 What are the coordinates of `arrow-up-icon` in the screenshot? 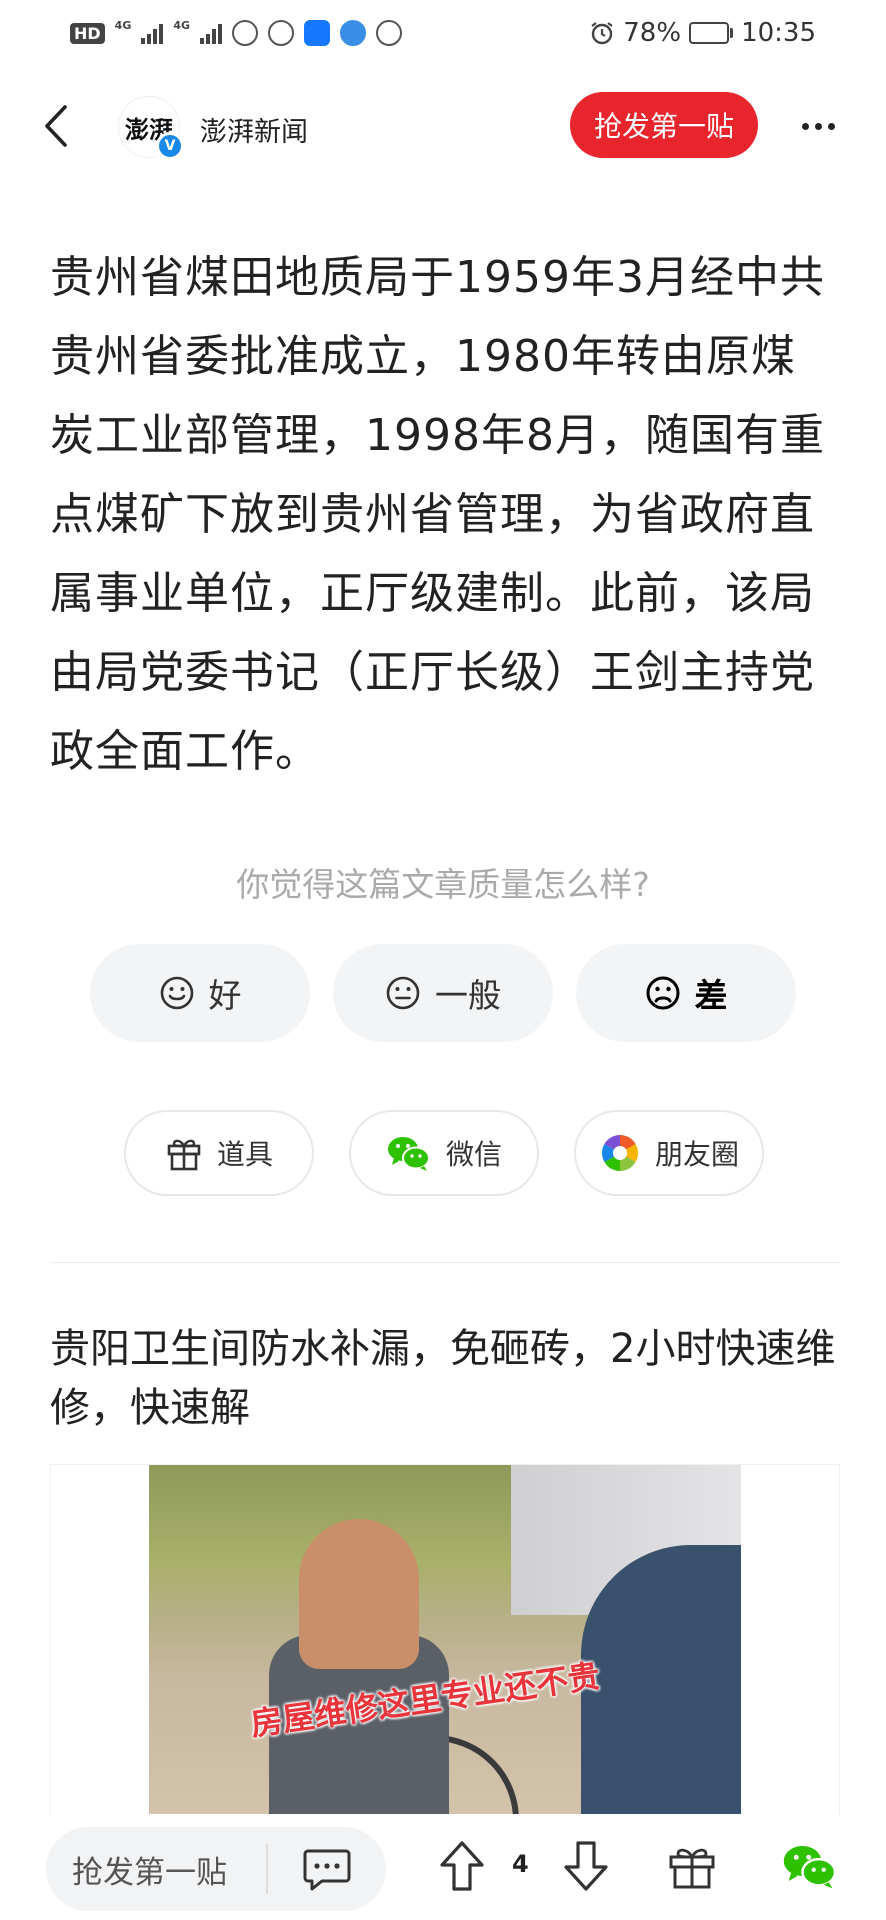 It's located at (462, 1866).